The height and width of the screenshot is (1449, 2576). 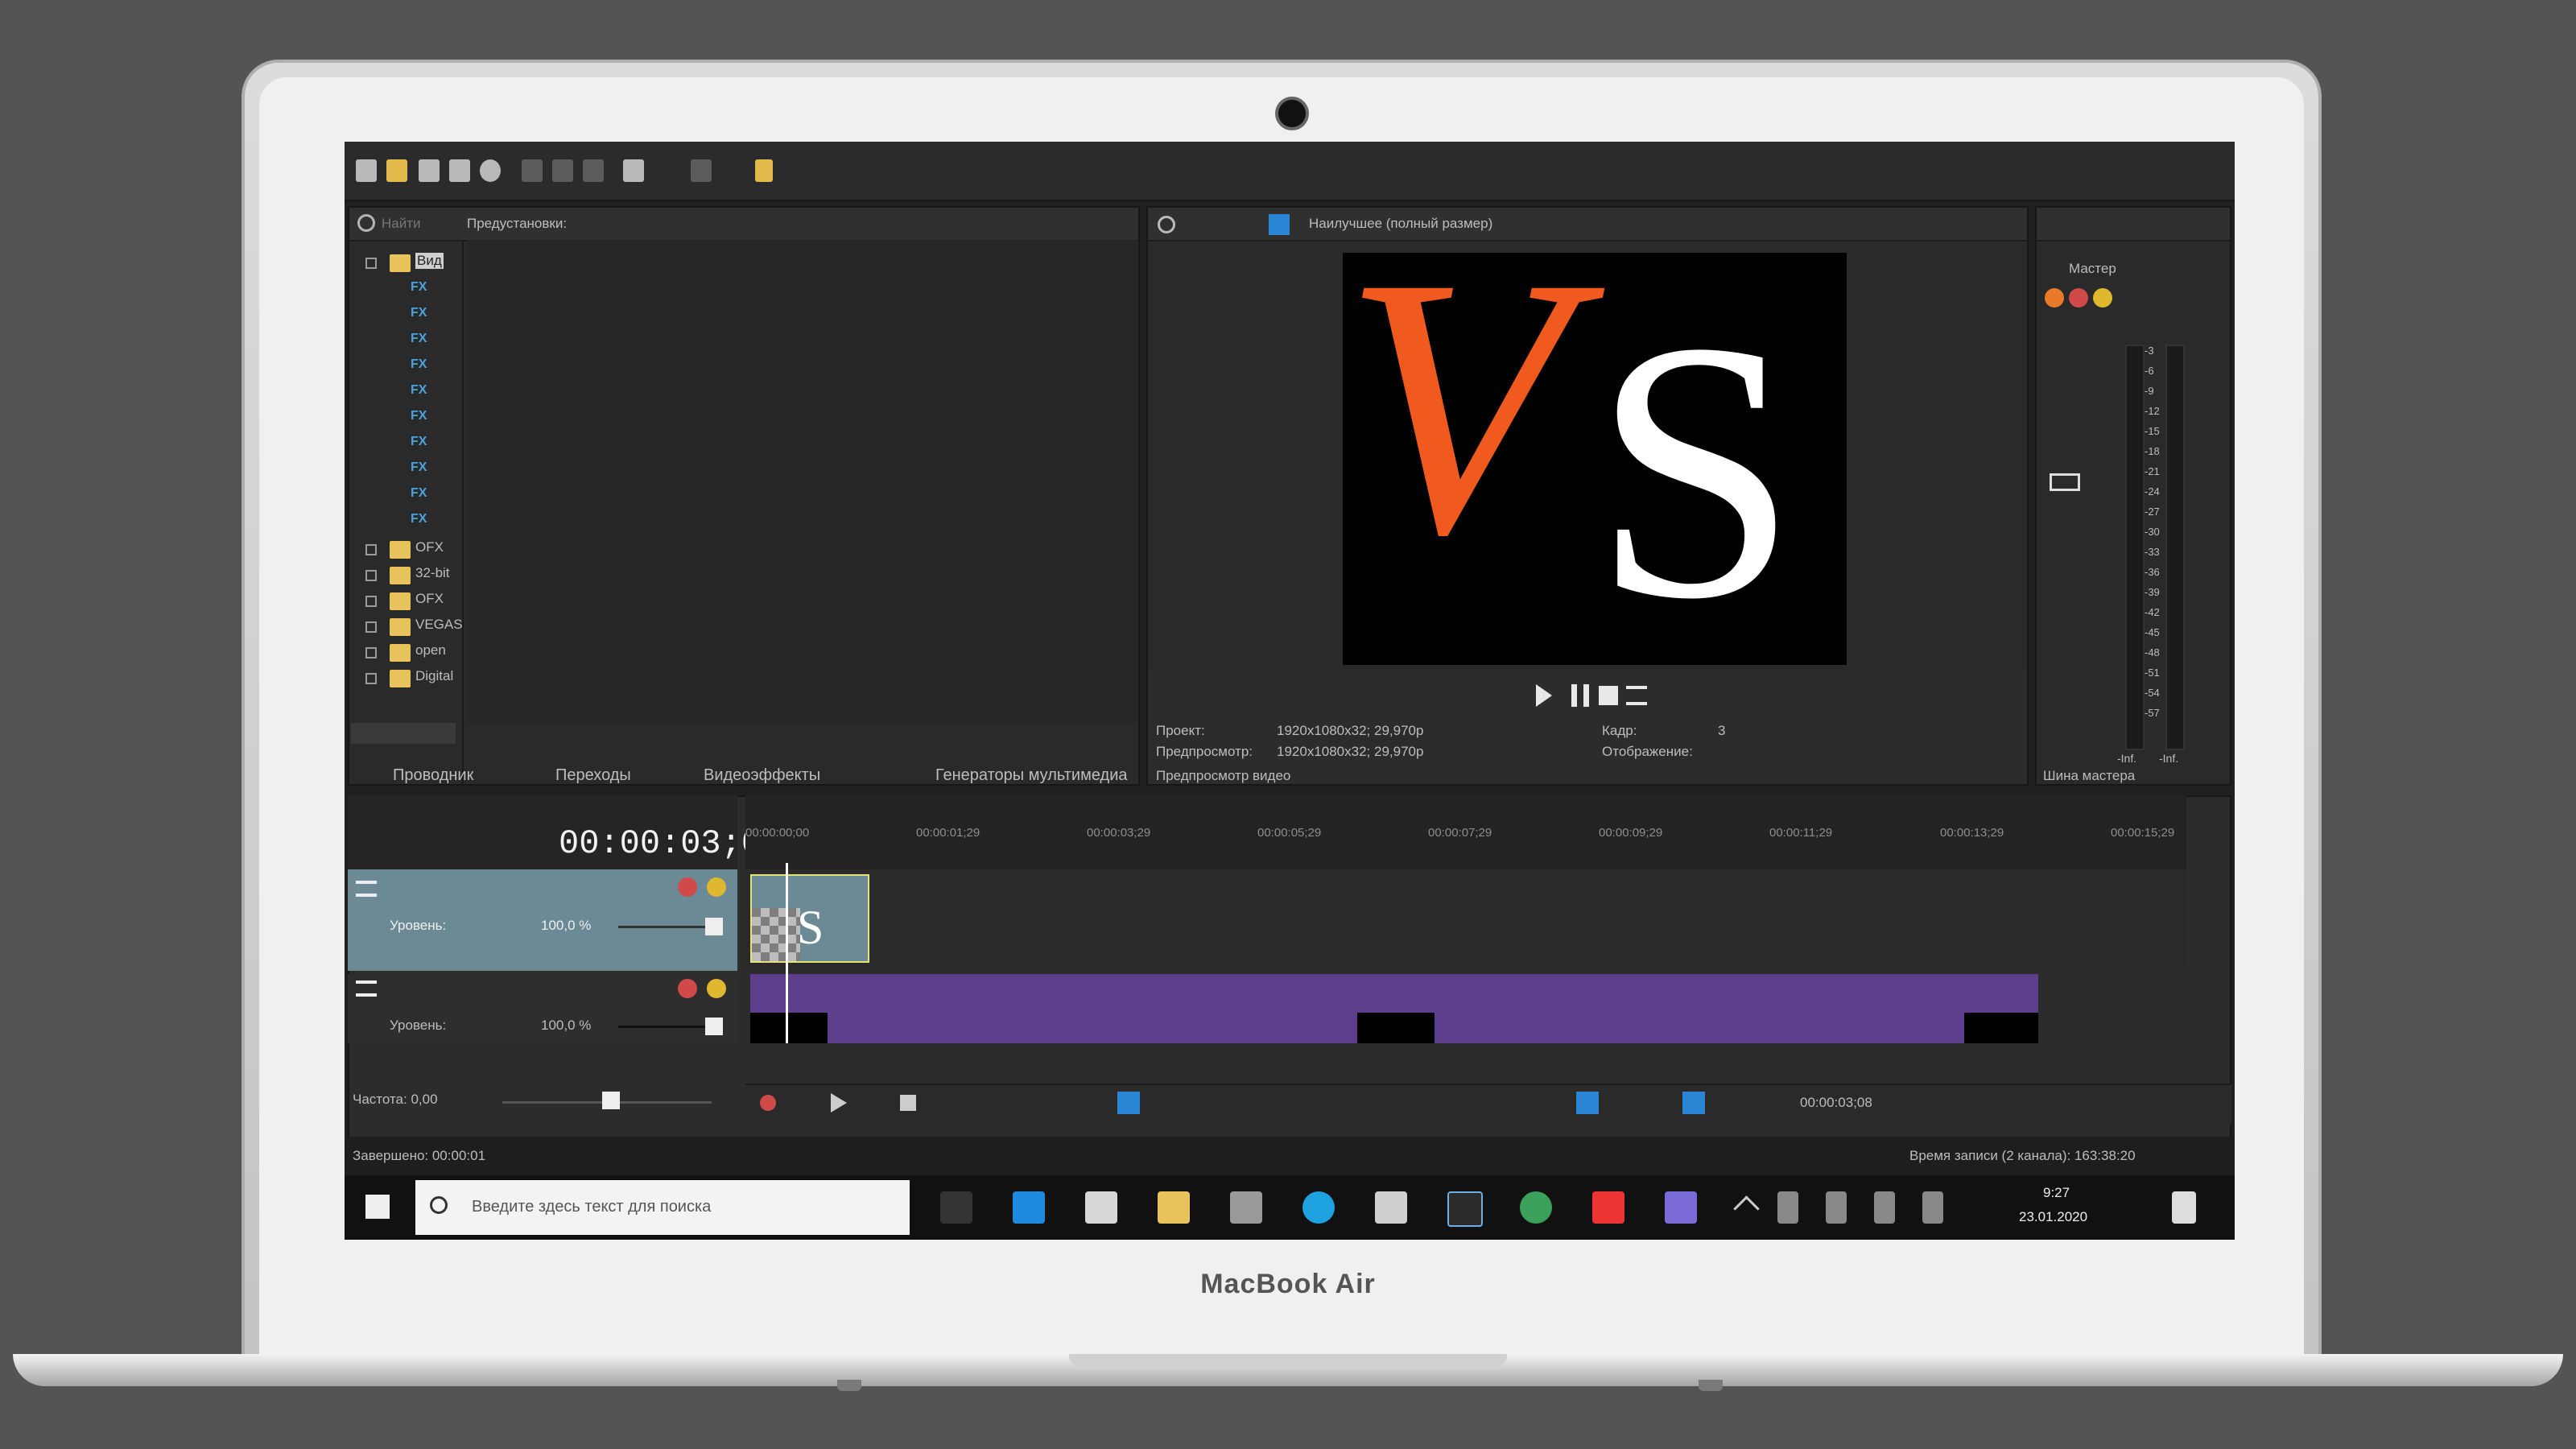 What do you see at coordinates (1681, 1207) in the screenshot?
I see `mail-app-icon` at bounding box center [1681, 1207].